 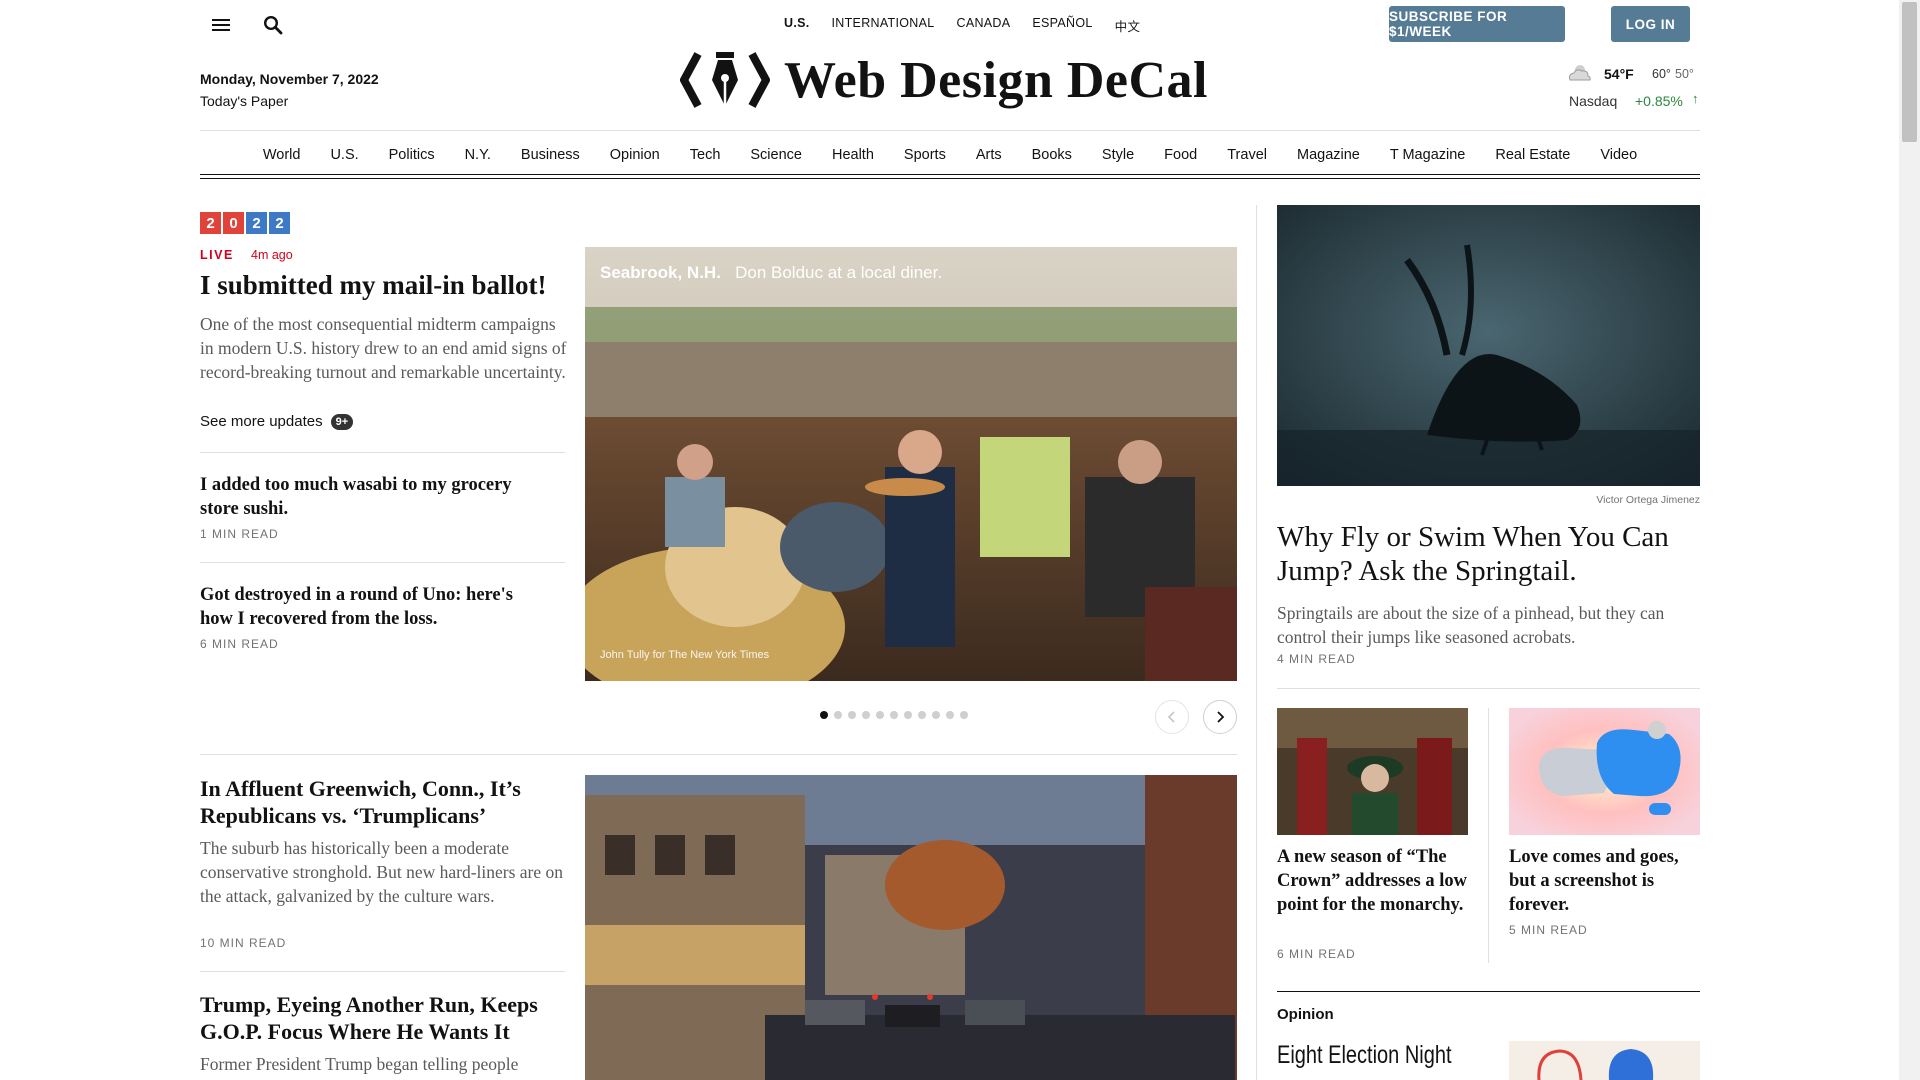 What do you see at coordinates (1062, 25) in the screenshot?
I see `edition-espanol: ESPAÑOL` at bounding box center [1062, 25].